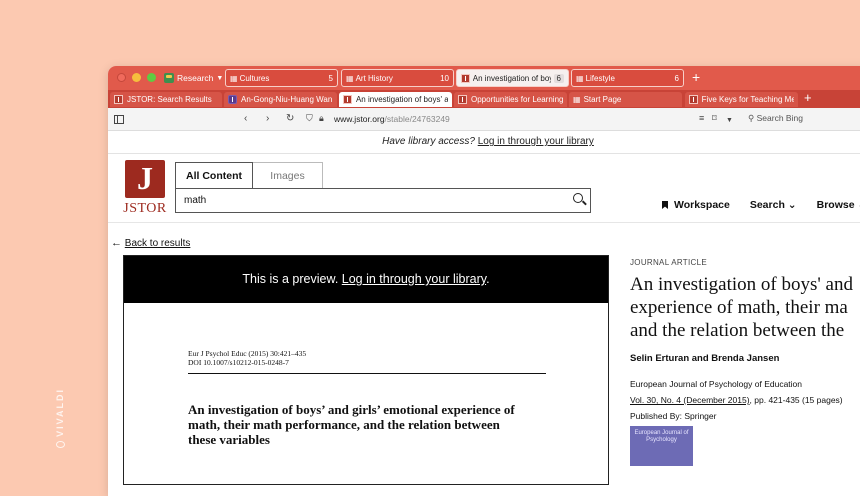 This screenshot has width=860, height=496. I want to click on tab-opportunities: Opportunities for Learning, so click(510, 99).